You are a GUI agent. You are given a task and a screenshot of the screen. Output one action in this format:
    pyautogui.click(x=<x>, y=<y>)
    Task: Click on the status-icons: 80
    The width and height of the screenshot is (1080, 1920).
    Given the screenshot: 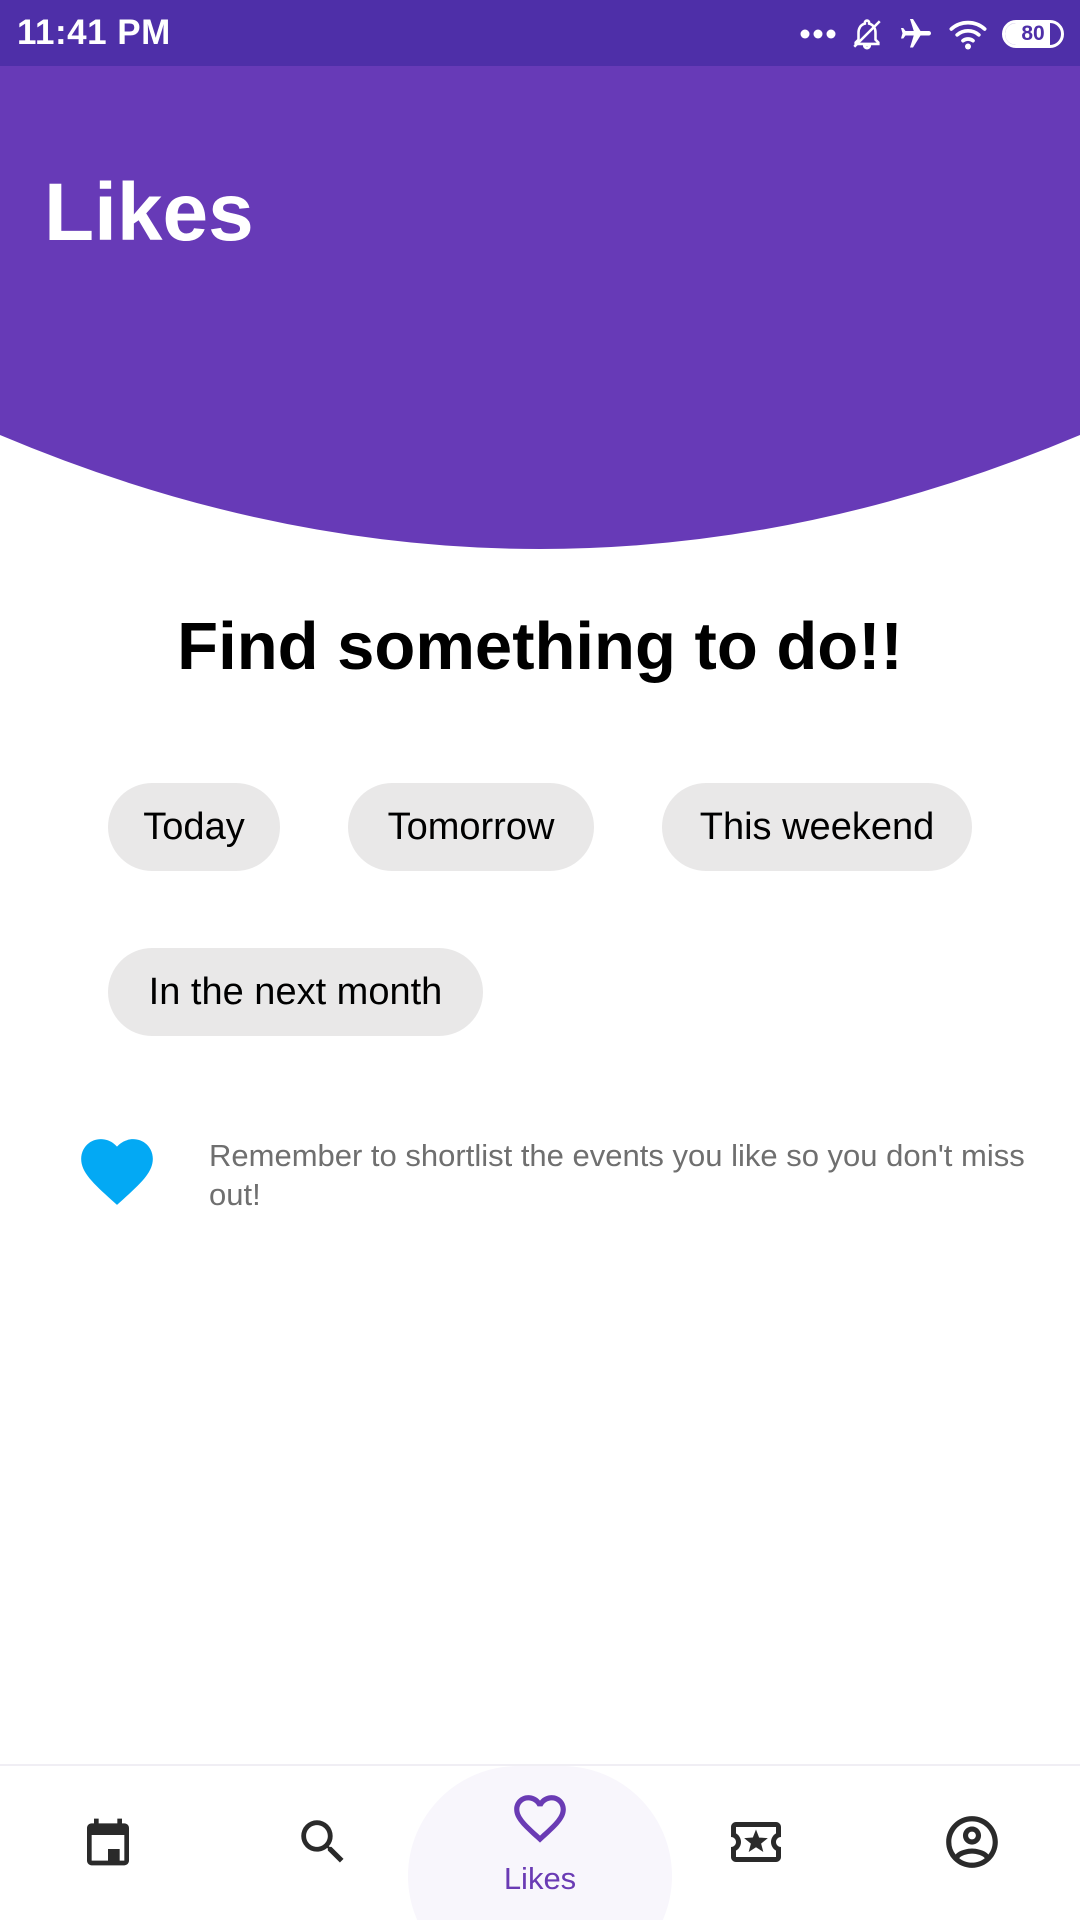 What is the action you would take?
    pyautogui.click(x=932, y=34)
    